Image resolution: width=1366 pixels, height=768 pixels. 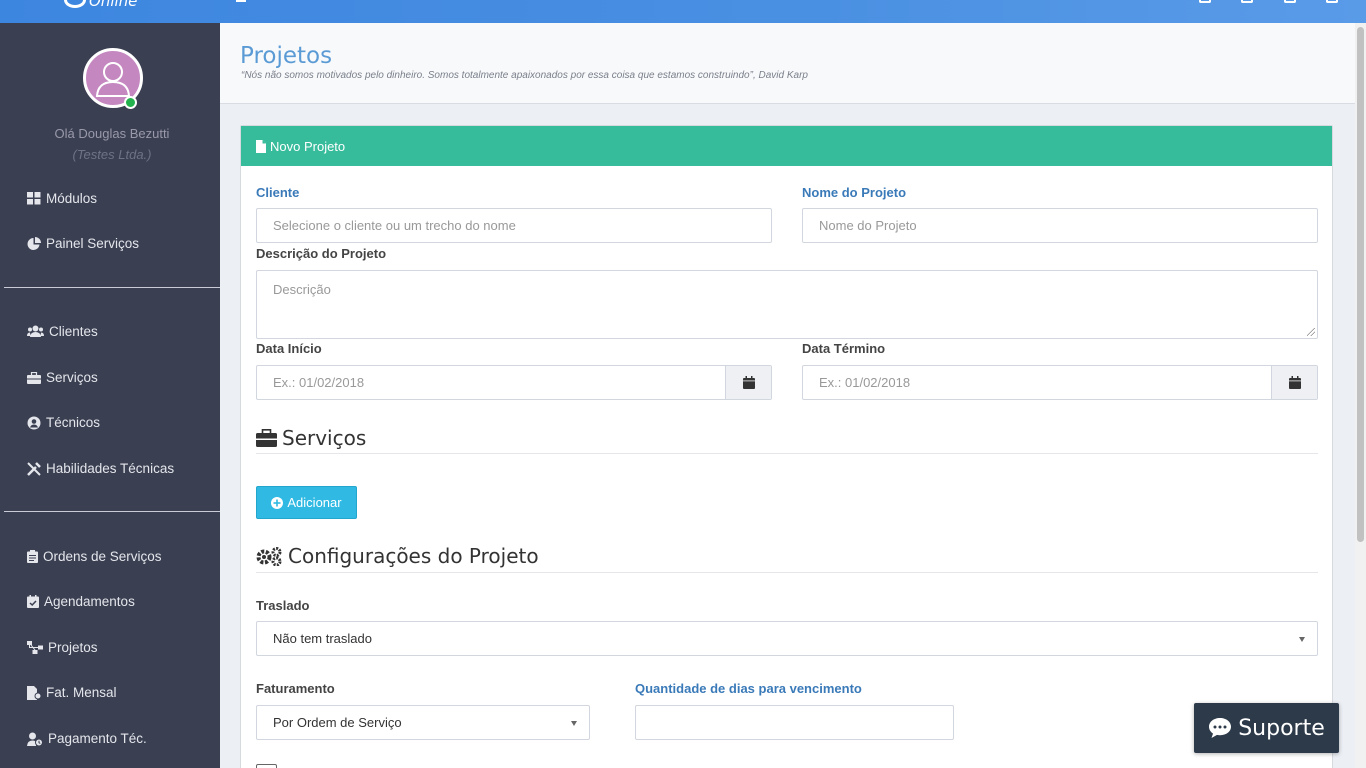 What do you see at coordinates (865, 382) in the screenshot?
I see `data-termino-placeholder: Ex.: 01/02/2018` at bounding box center [865, 382].